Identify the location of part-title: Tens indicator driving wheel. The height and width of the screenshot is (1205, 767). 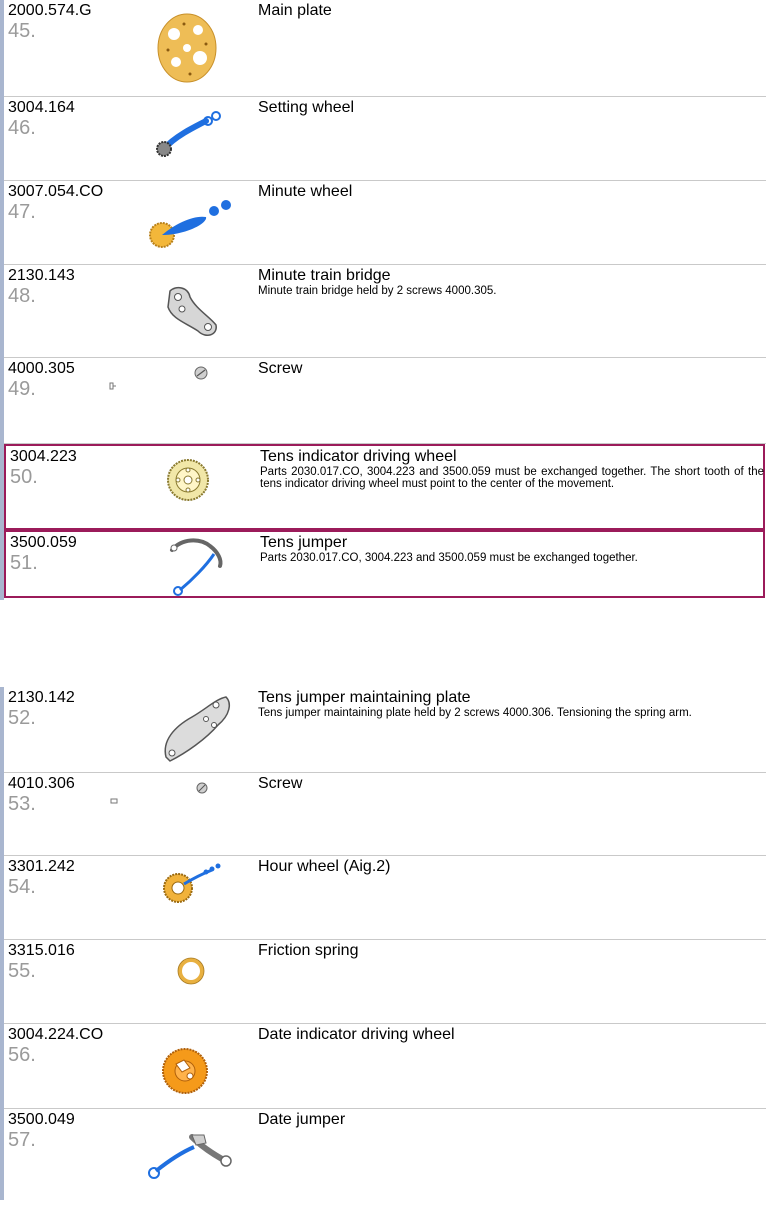
(358, 456).